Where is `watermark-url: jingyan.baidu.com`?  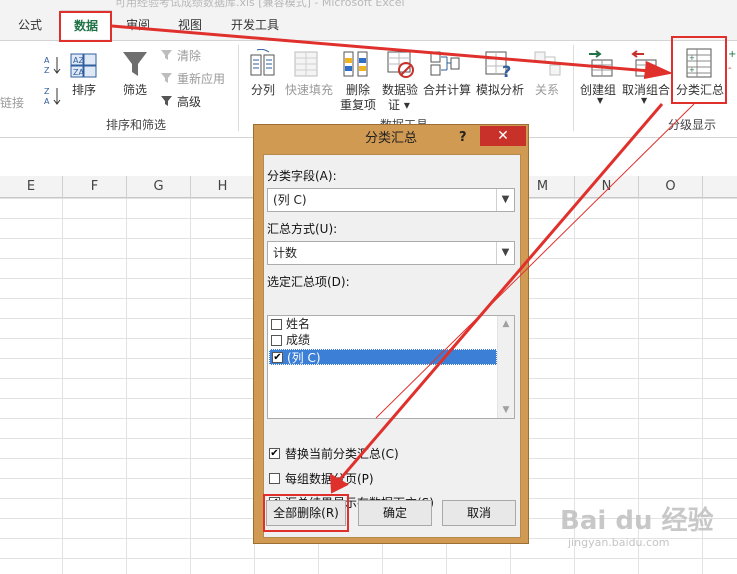 watermark-url: jingyan.baidu.com is located at coordinates (619, 542).